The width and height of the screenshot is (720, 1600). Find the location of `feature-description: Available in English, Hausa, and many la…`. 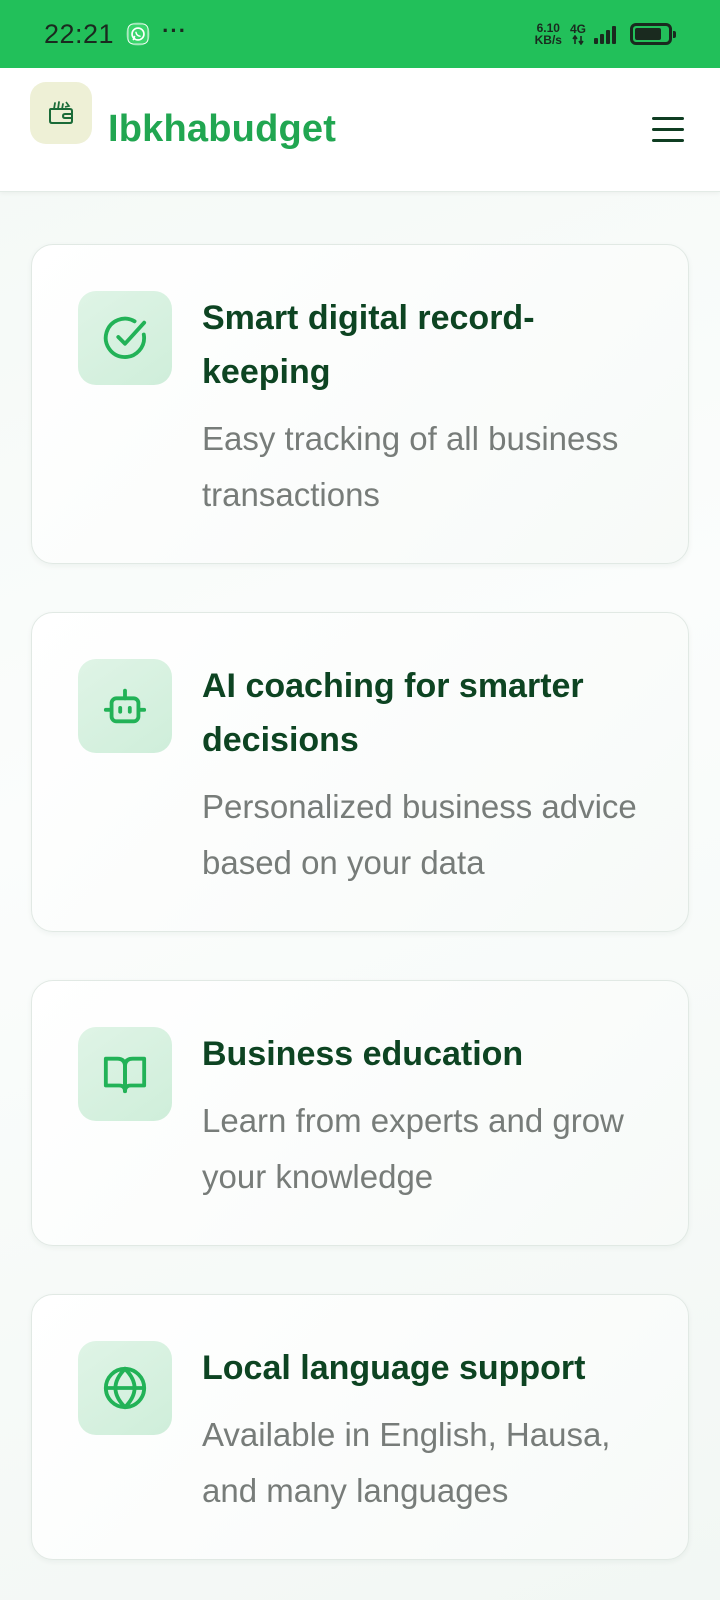

feature-description: Available in English, Hausa, and many la… is located at coordinates (406, 1462).